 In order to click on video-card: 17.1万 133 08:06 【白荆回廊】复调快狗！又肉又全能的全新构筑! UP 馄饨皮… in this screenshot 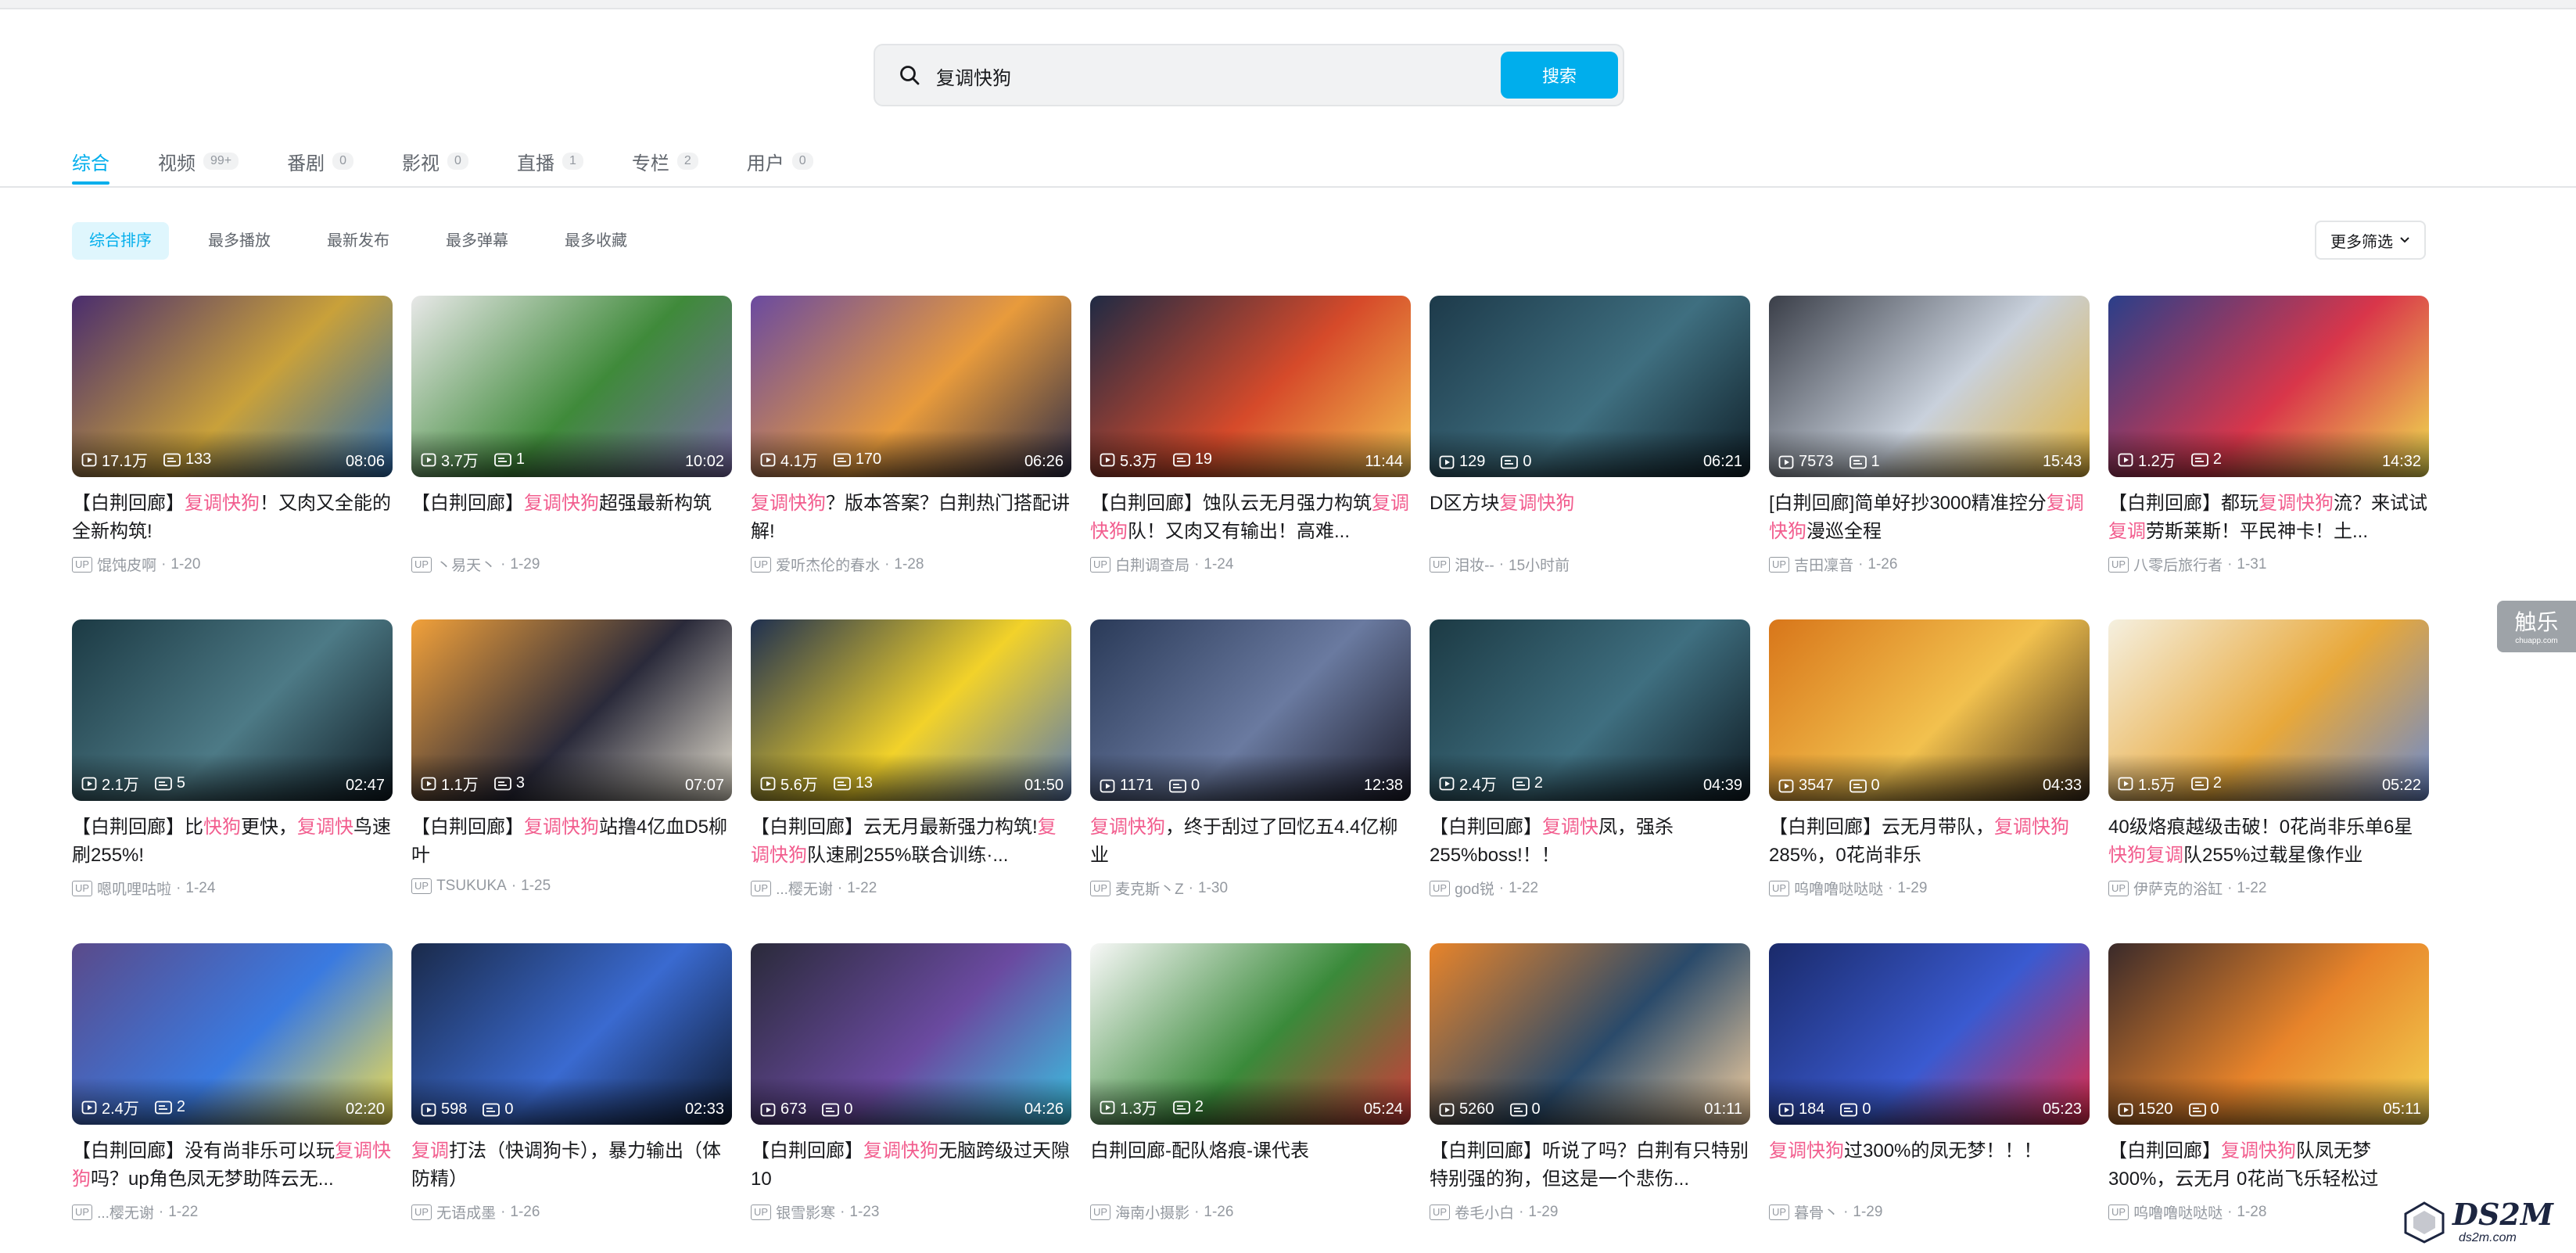, I will do `click(232, 435)`.